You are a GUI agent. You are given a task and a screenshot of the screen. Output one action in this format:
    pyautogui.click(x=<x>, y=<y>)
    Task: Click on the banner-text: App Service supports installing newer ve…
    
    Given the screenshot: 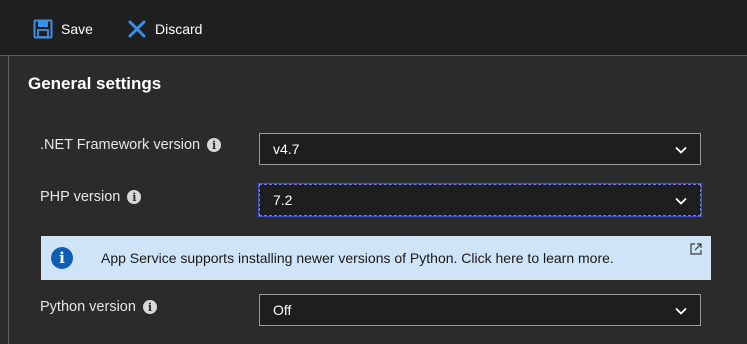 What is the action you would take?
    pyautogui.click(x=357, y=258)
    